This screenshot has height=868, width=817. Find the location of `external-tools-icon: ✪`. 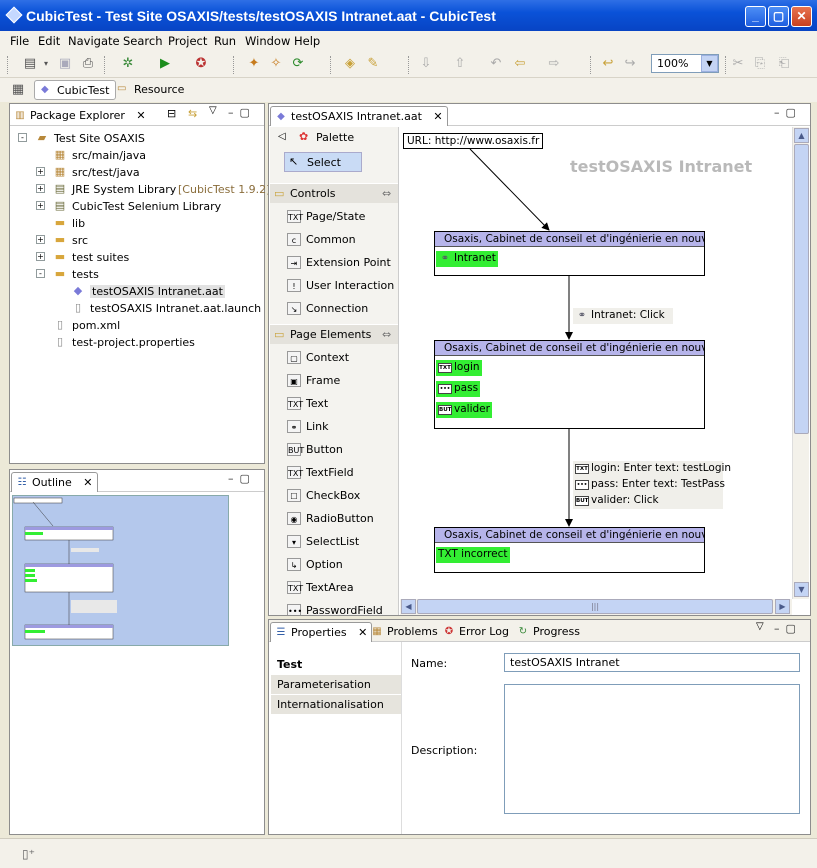

external-tools-icon: ✪ is located at coordinates (201, 64).